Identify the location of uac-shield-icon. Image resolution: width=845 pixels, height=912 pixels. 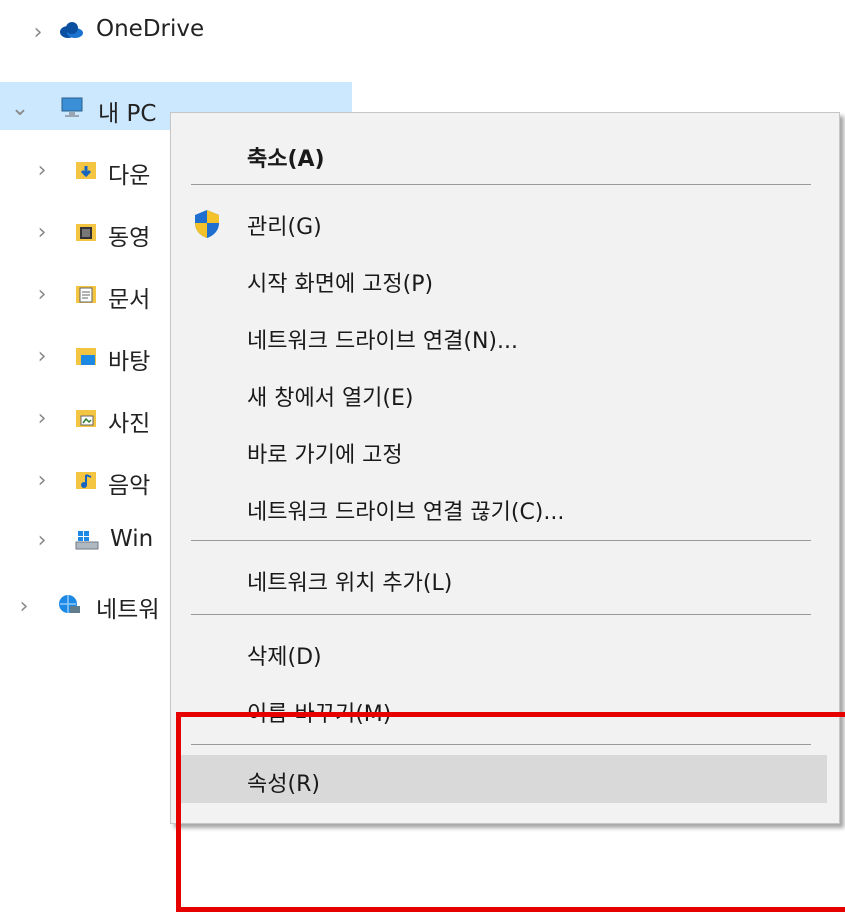
(207, 224).